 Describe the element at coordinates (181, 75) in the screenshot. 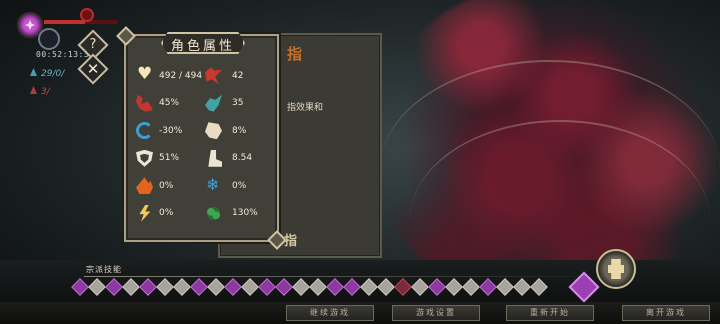

I see `attribute-value: 492 / 494` at that location.